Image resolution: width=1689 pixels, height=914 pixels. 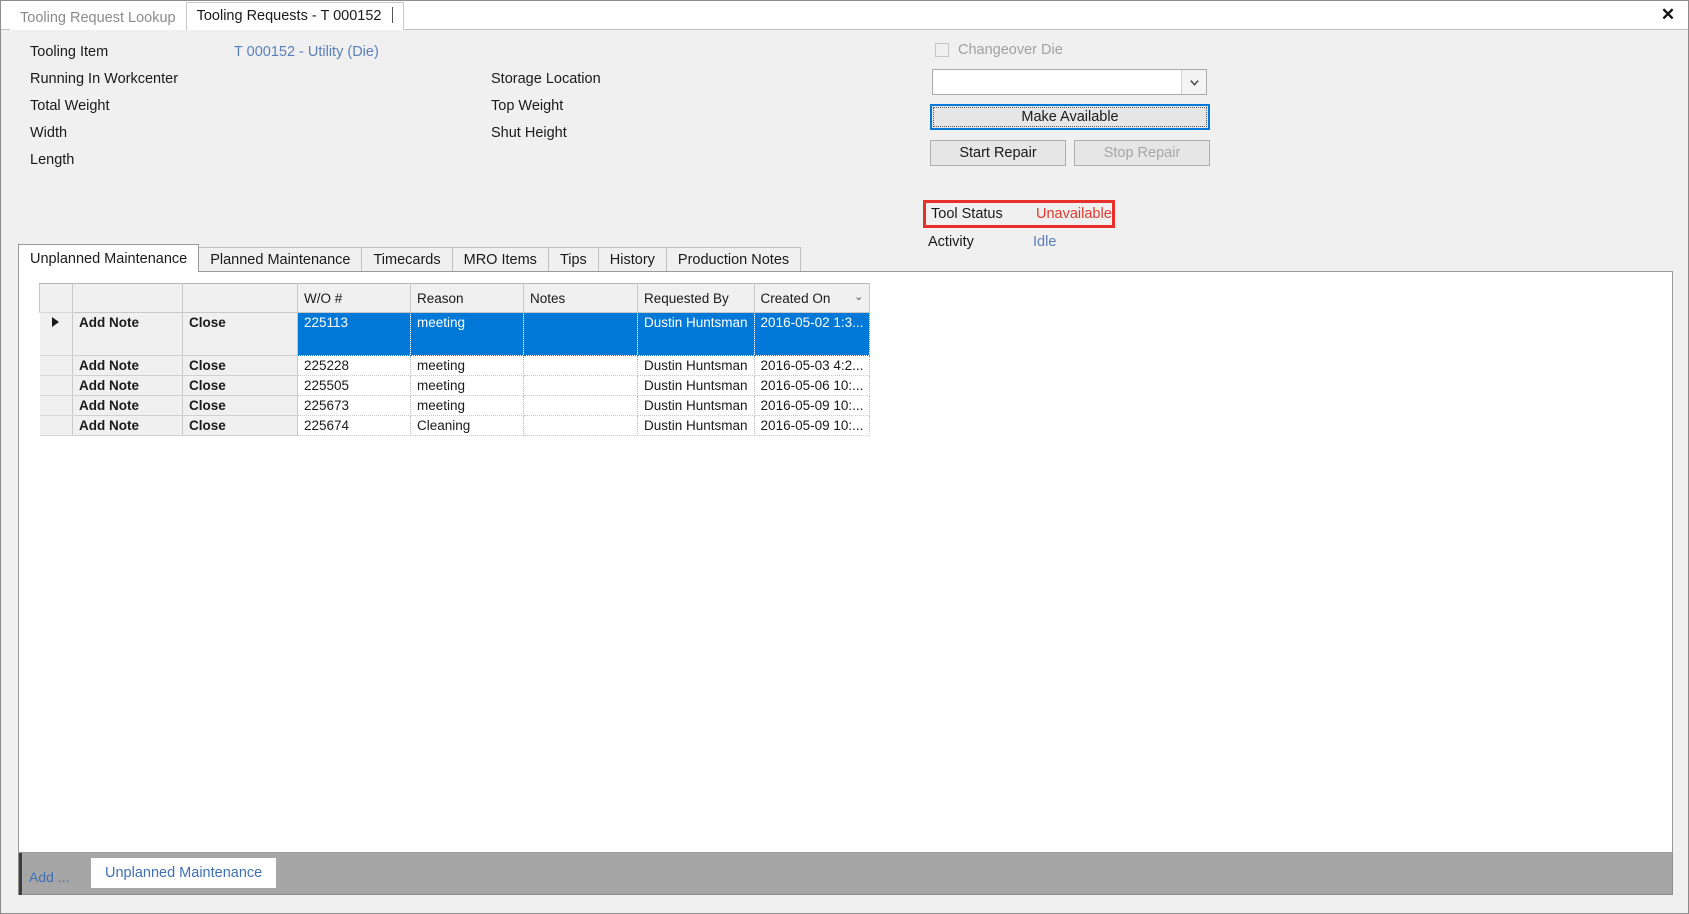 What do you see at coordinates (1668, 15) in the screenshot?
I see `close-icon: ✕` at bounding box center [1668, 15].